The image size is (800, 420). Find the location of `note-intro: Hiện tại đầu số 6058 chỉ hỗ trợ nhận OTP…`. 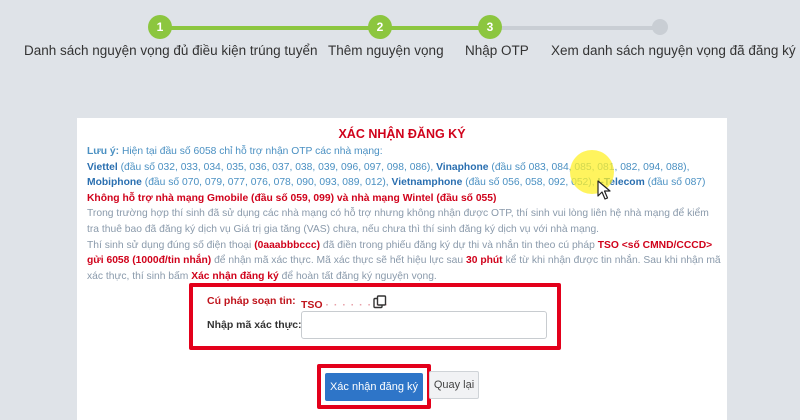

note-intro: Hiện tại đầu số 6058 chỉ hỗ trợ nhận OTP… is located at coordinates (252, 151).